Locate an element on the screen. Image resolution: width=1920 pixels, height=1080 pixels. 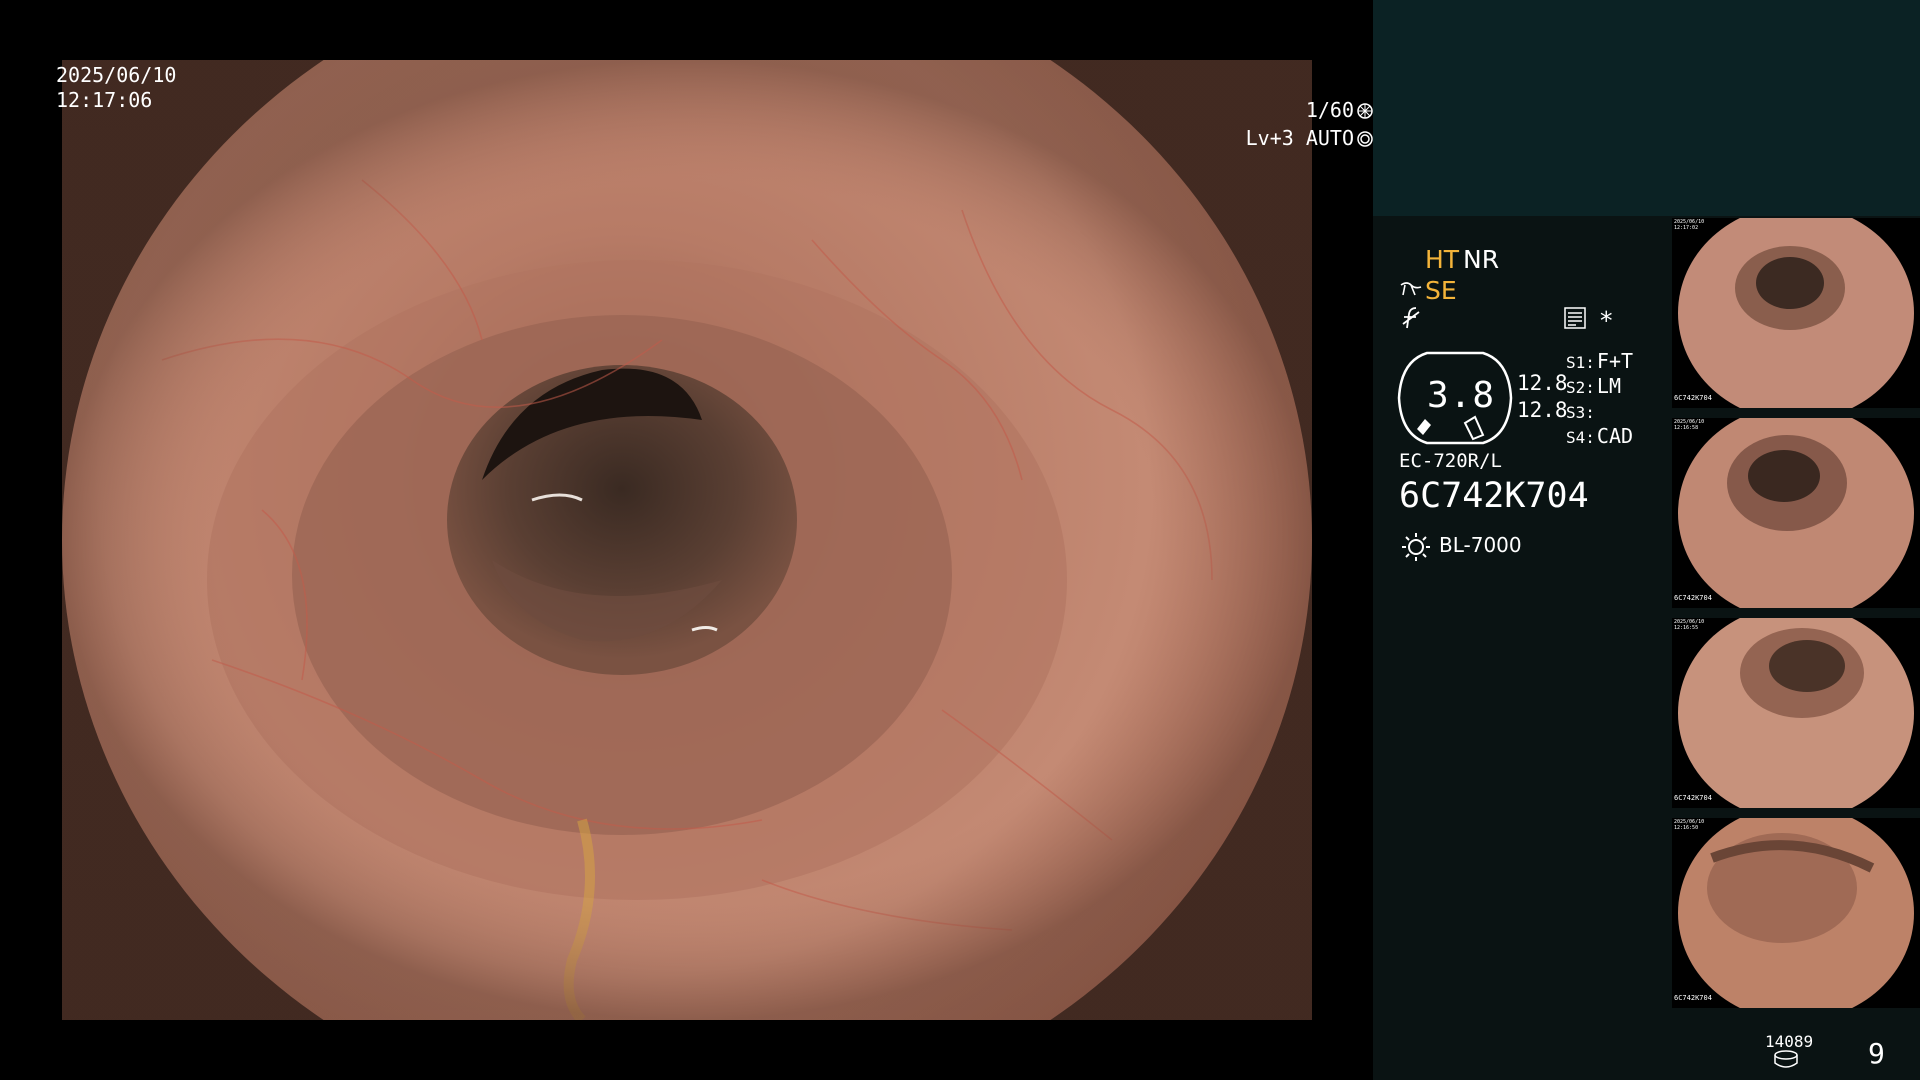
switch-slot-1: S1: F+T is located at coordinates (1599, 361).